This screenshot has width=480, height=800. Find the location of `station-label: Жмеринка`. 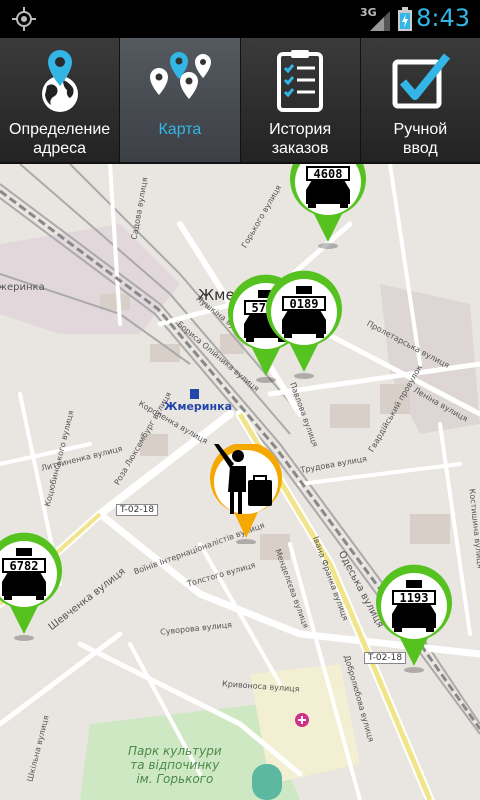

station-label: Жмеринка is located at coordinates (198, 406).